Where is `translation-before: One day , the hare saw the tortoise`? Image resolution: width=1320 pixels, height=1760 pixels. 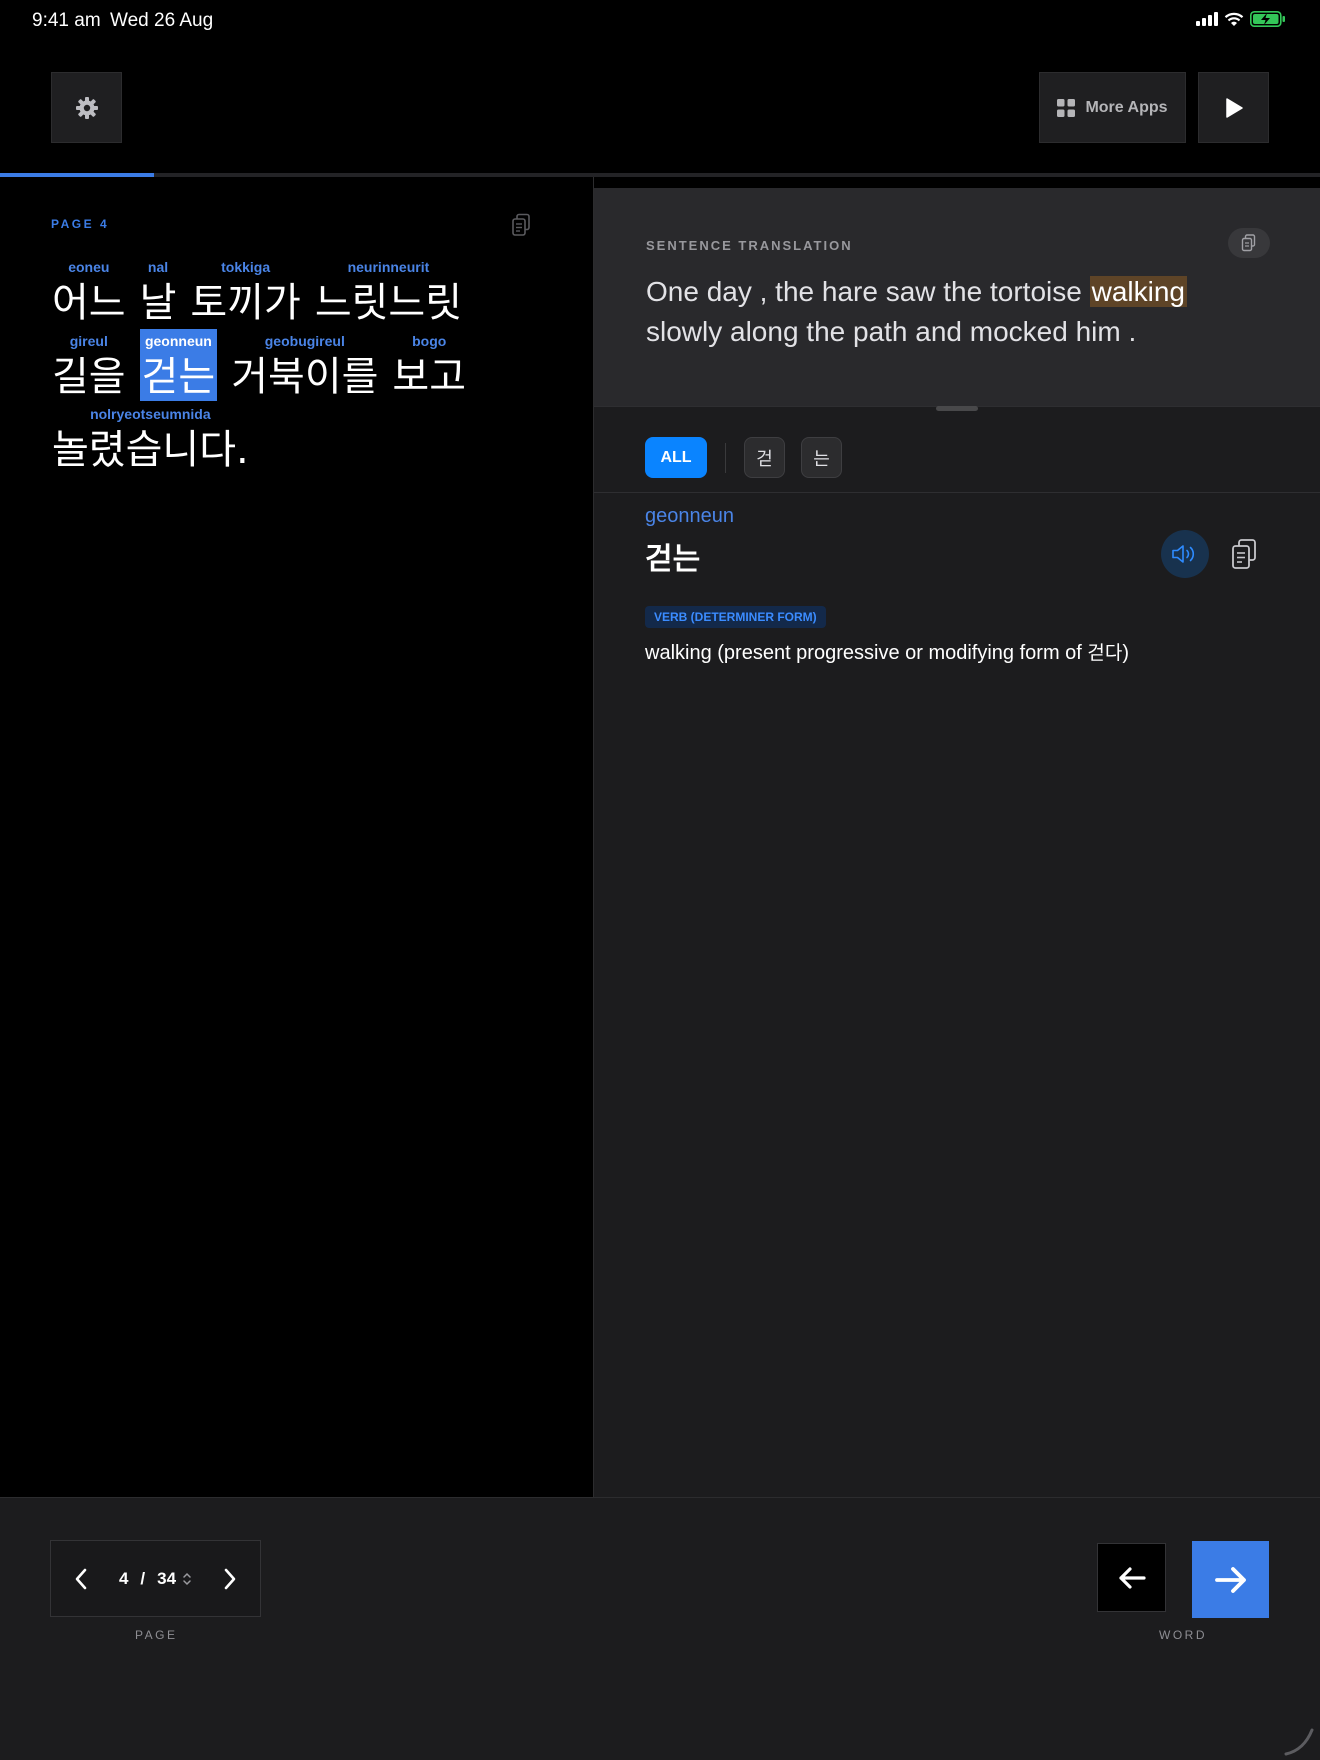 translation-before: One day , the hare saw the tortoise is located at coordinates (868, 291).